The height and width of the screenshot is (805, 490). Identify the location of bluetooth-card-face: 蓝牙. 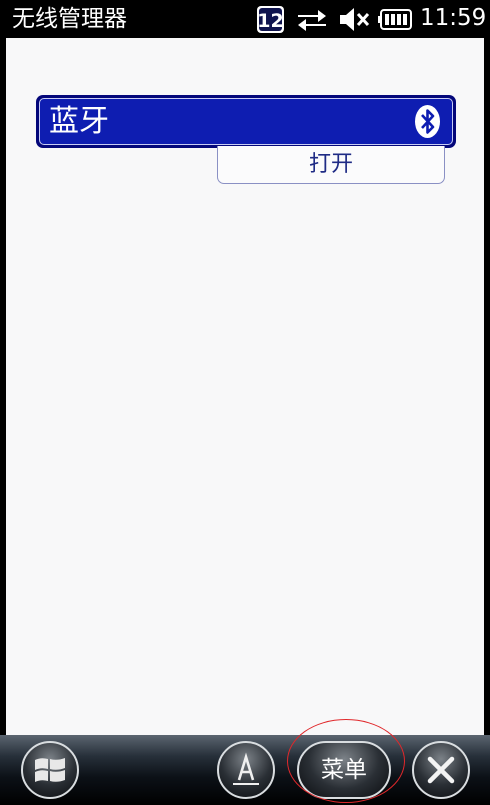
(246, 121).